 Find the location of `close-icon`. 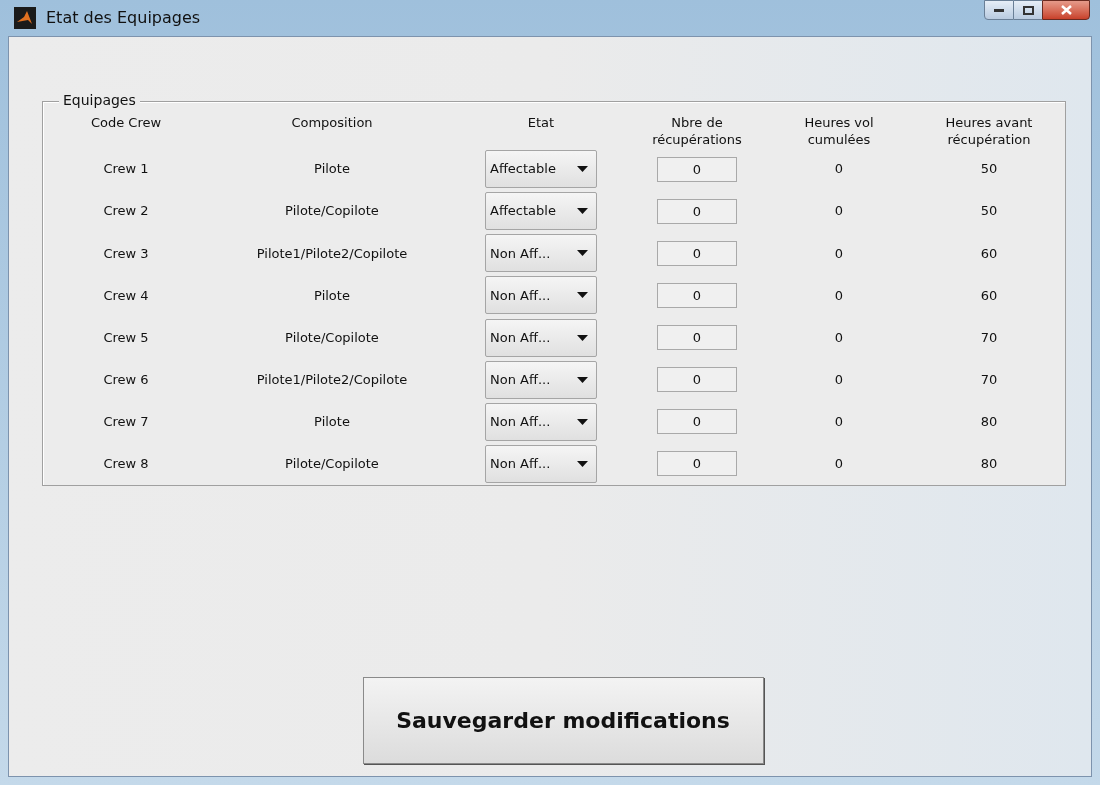

close-icon is located at coordinates (1066, 10).